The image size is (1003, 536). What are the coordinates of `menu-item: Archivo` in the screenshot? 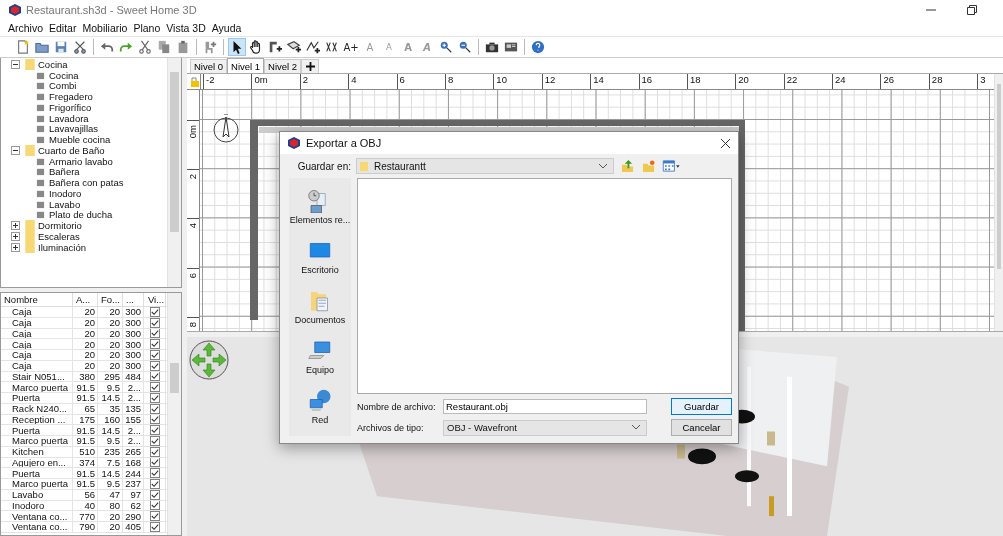 It's located at (25, 28).